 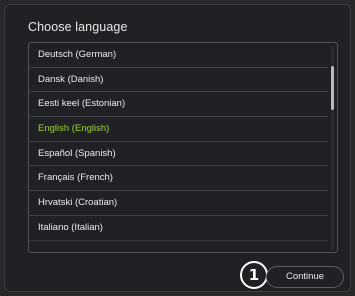 I want to click on language-item-english: English (English), so click(x=178, y=129).